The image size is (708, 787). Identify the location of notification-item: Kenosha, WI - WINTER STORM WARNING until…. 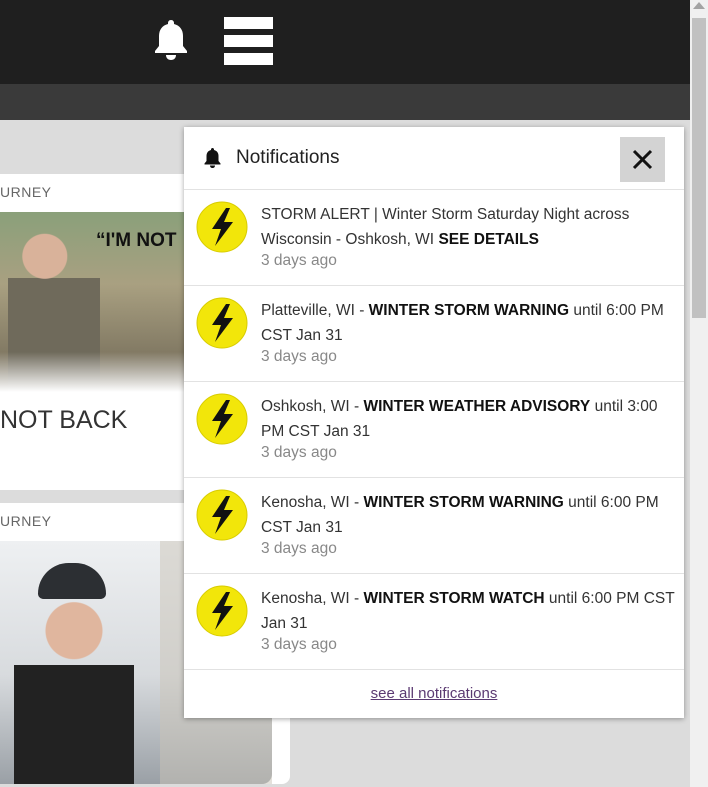
(434, 526).